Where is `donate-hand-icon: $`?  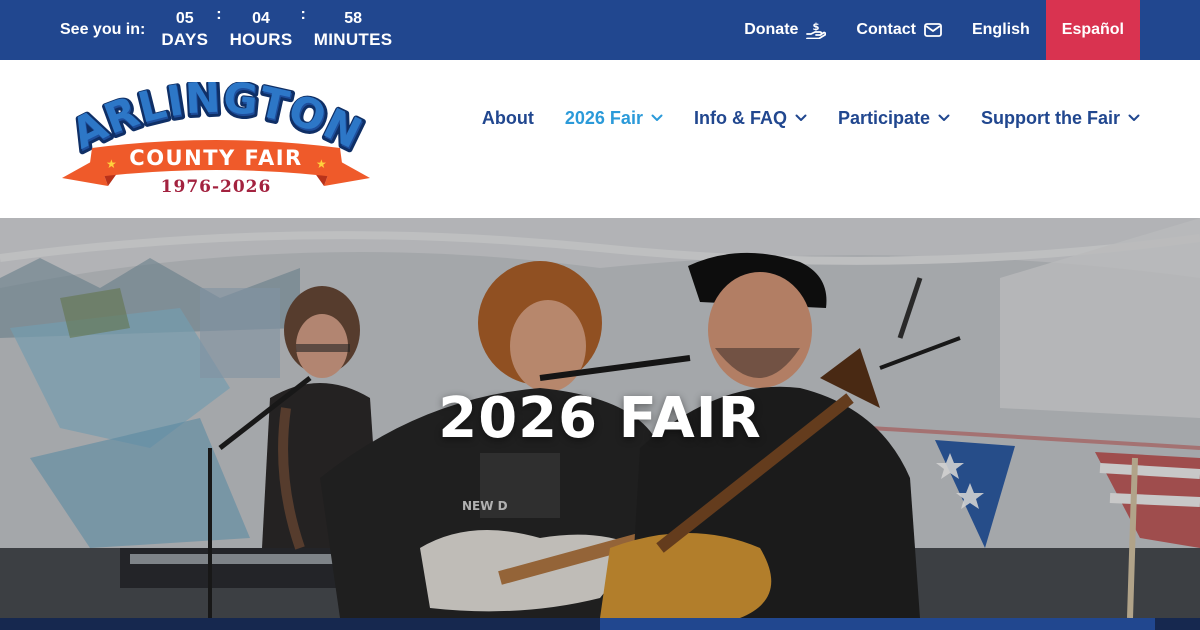
donate-hand-icon: $ is located at coordinates (816, 30).